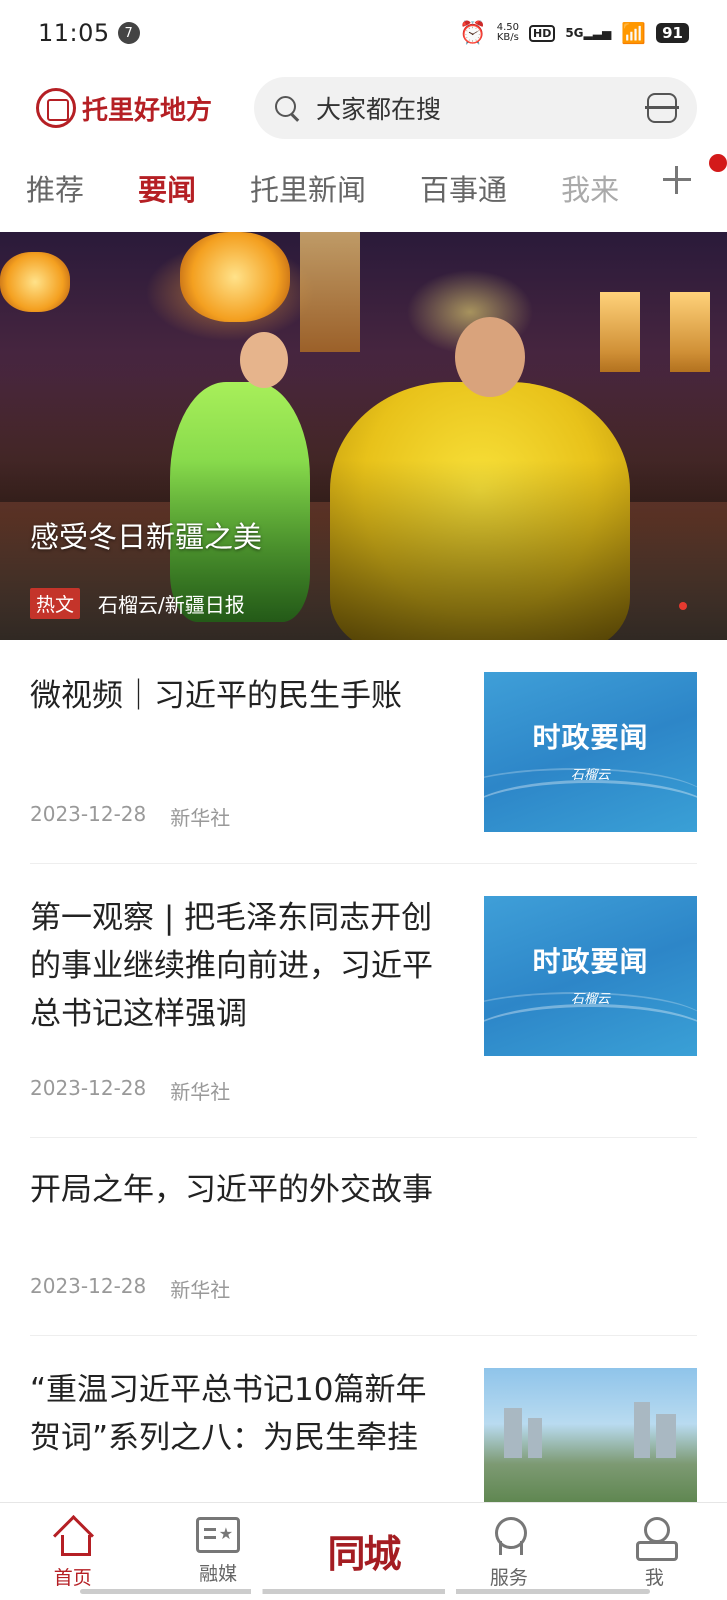 This screenshot has height=1600, width=727. What do you see at coordinates (508, 1578) in the screenshot?
I see `nav-label: 服务` at bounding box center [508, 1578].